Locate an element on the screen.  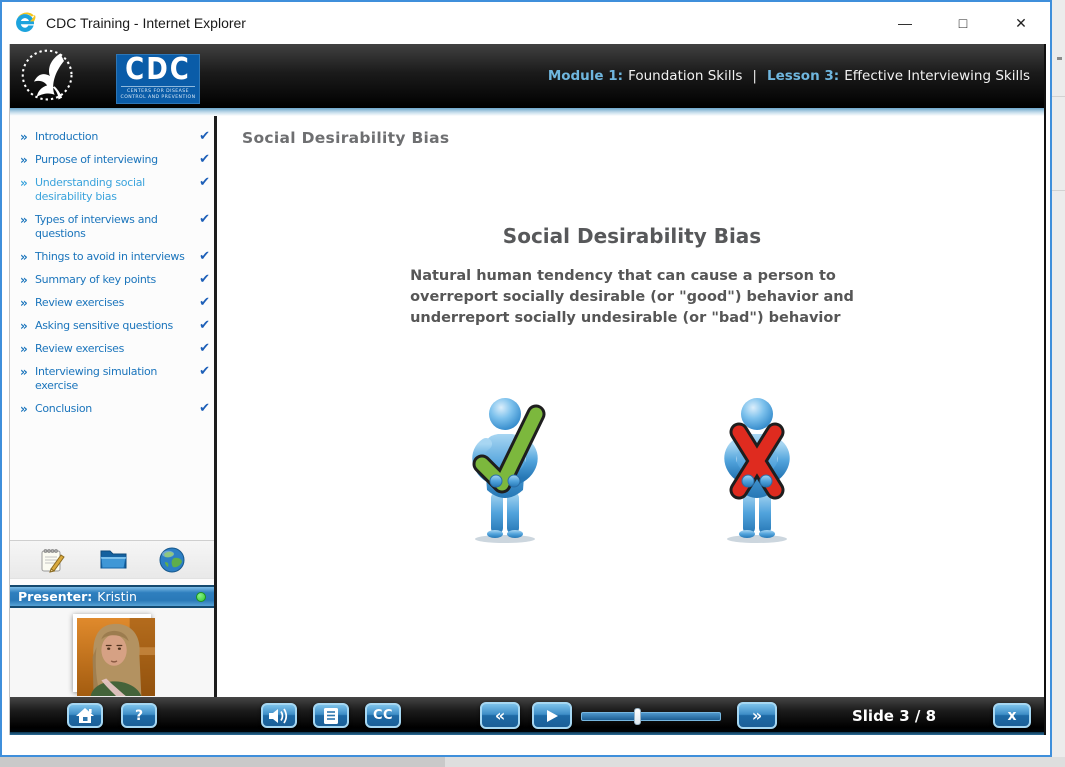
exit-button: x is located at coordinates (1012, 715).